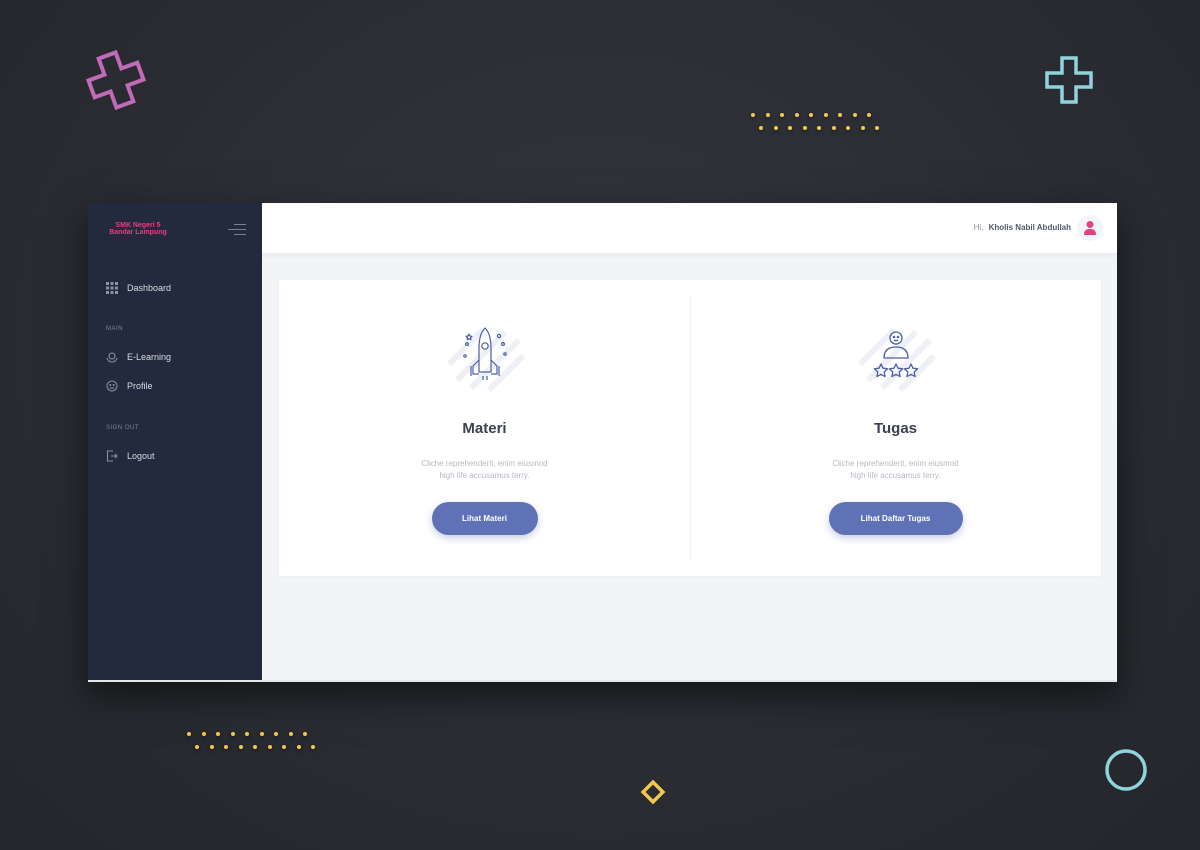  What do you see at coordinates (237, 229) in the screenshot?
I see `menu-toggle-icon` at bounding box center [237, 229].